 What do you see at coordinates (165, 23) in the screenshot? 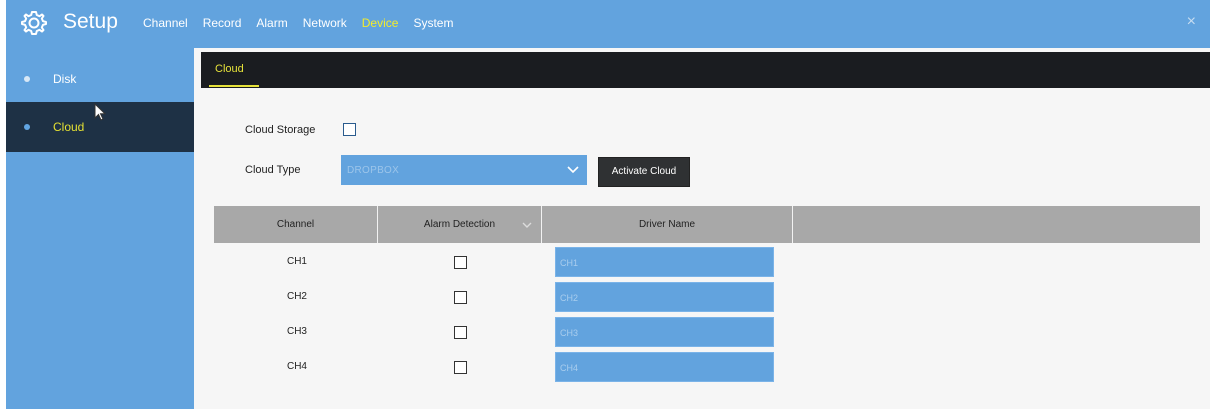
I see `menu-item-channel: Channel` at bounding box center [165, 23].